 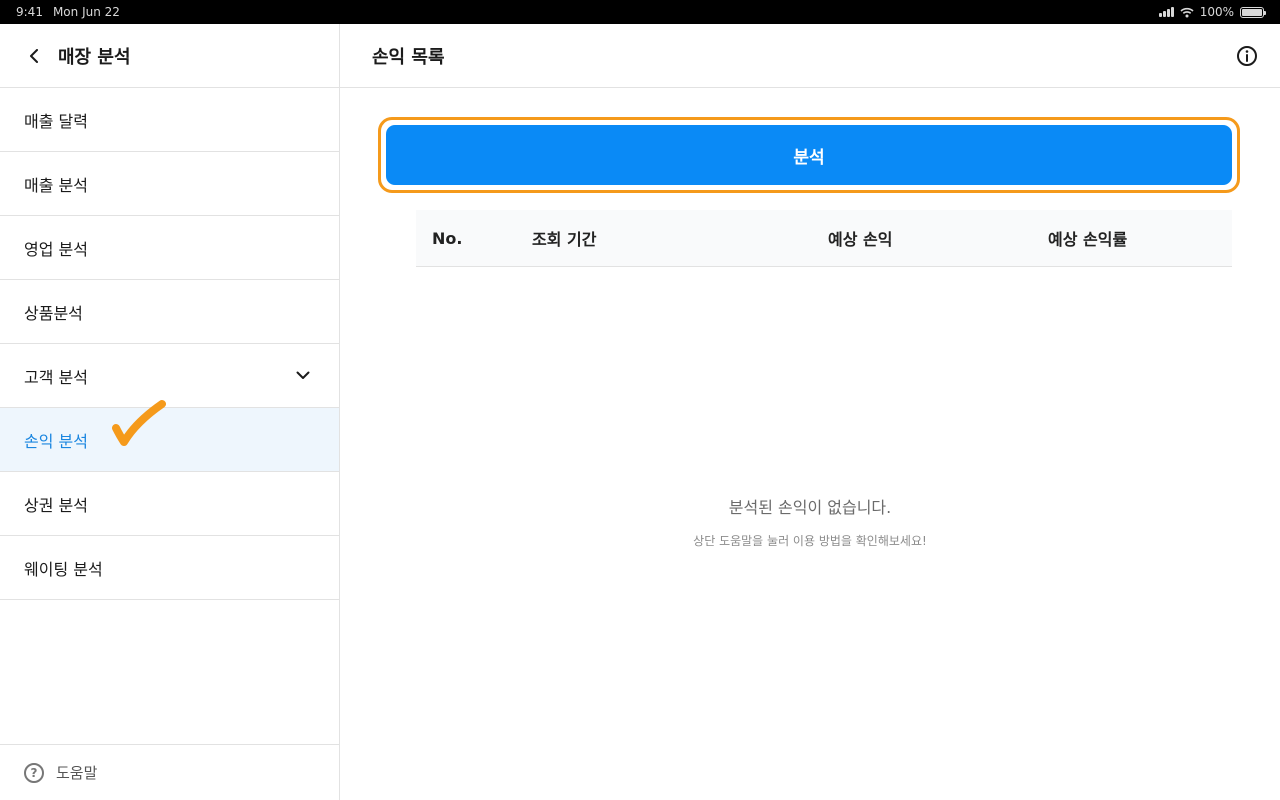 I want to click on main-header: 손익 목록, so click(x=810, y=56).